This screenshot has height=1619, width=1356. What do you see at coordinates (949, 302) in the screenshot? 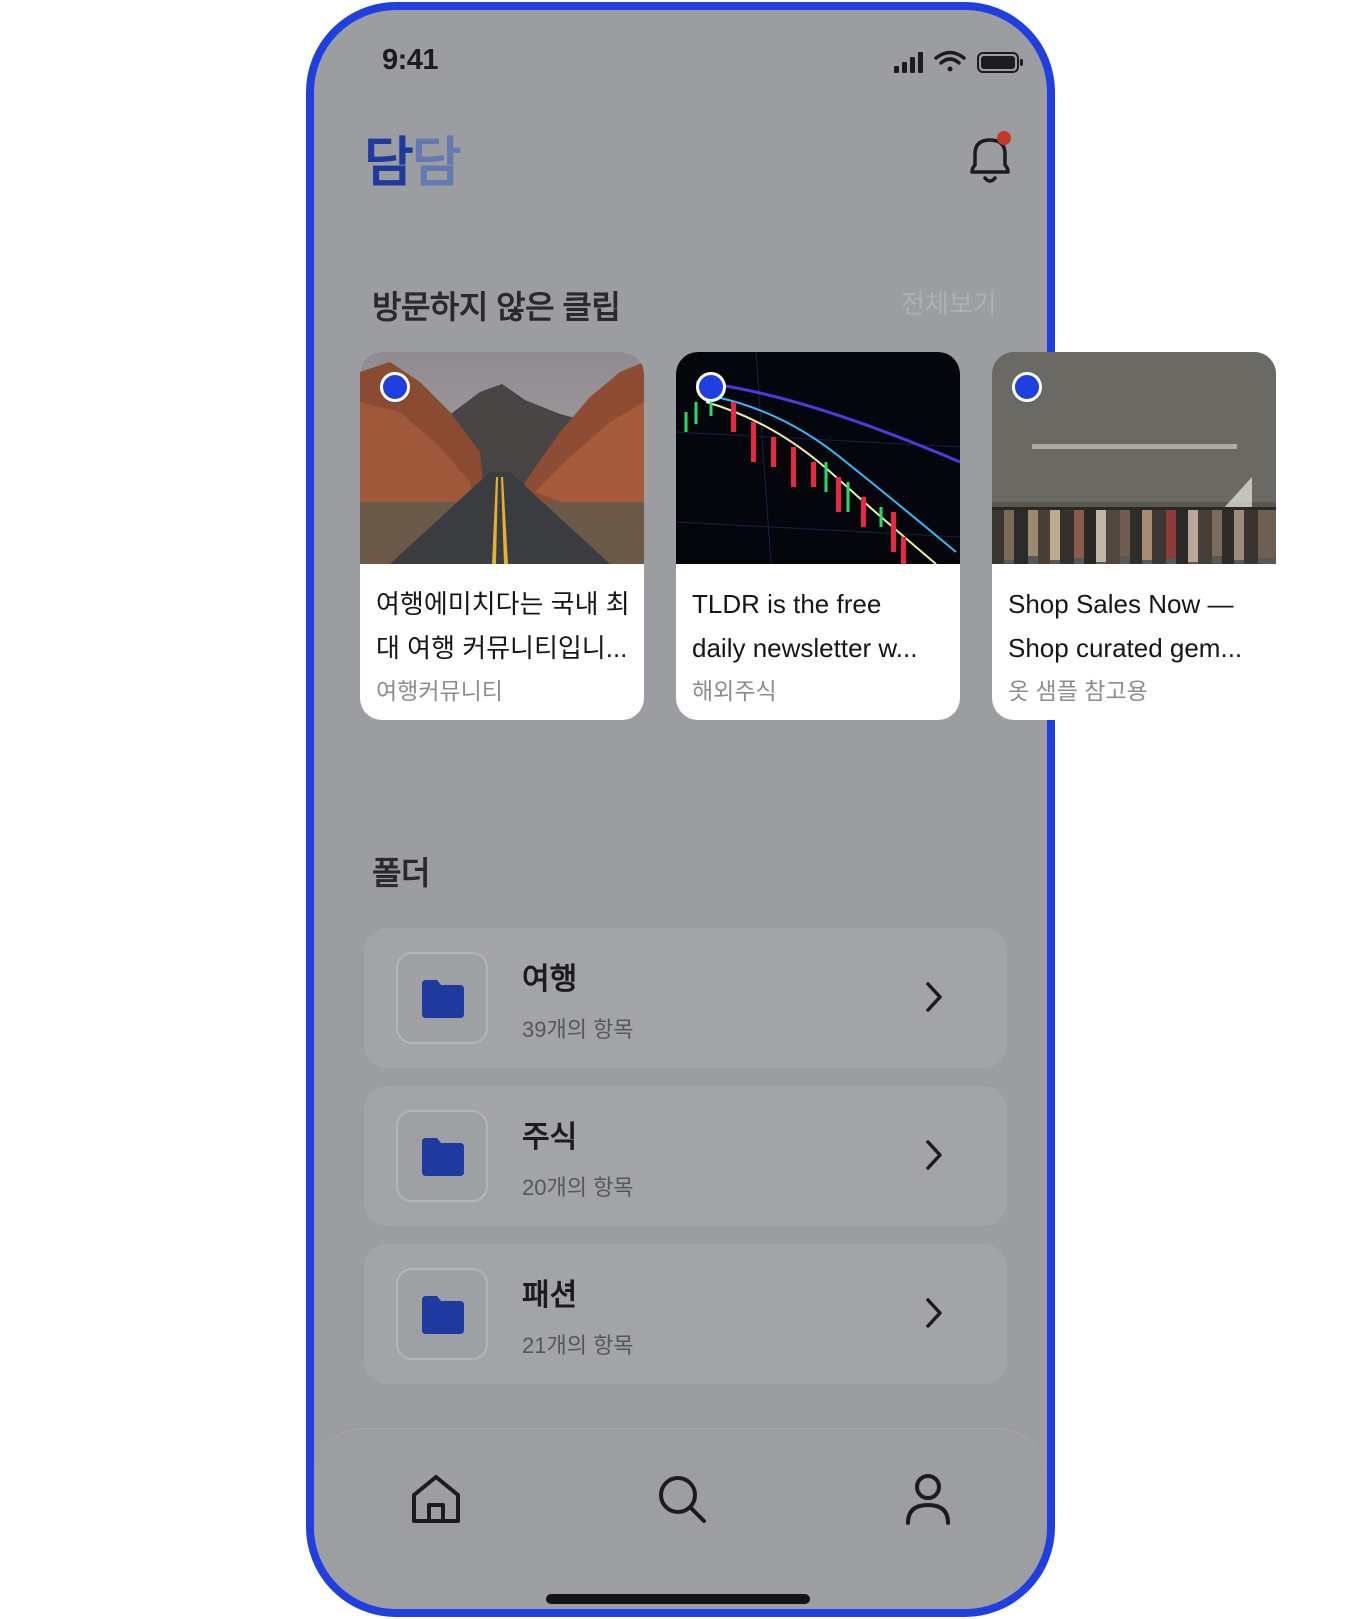
I see `see-all-link: 전체보기` at bounding box center [949, 302].